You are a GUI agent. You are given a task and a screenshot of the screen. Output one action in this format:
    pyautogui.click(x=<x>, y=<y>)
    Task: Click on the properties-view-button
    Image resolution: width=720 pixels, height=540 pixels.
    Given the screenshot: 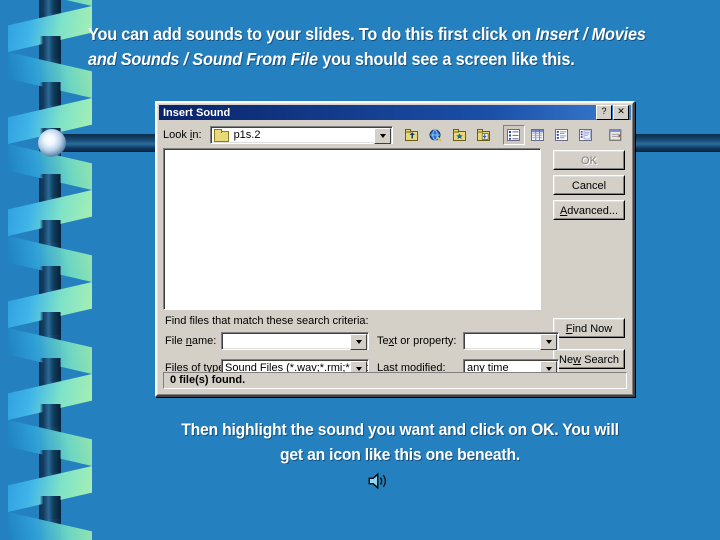 What is the action you would take?
    pyautogui.click(x=562, y=135)
    